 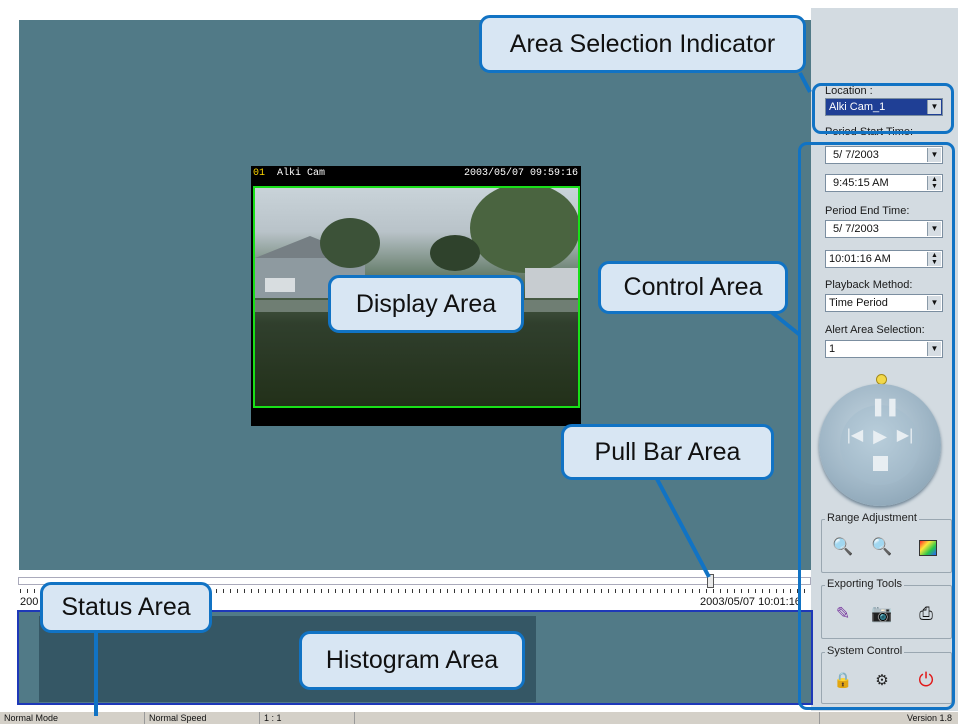 I want to click on area-selection-pointer, so click(x=805, y=82).